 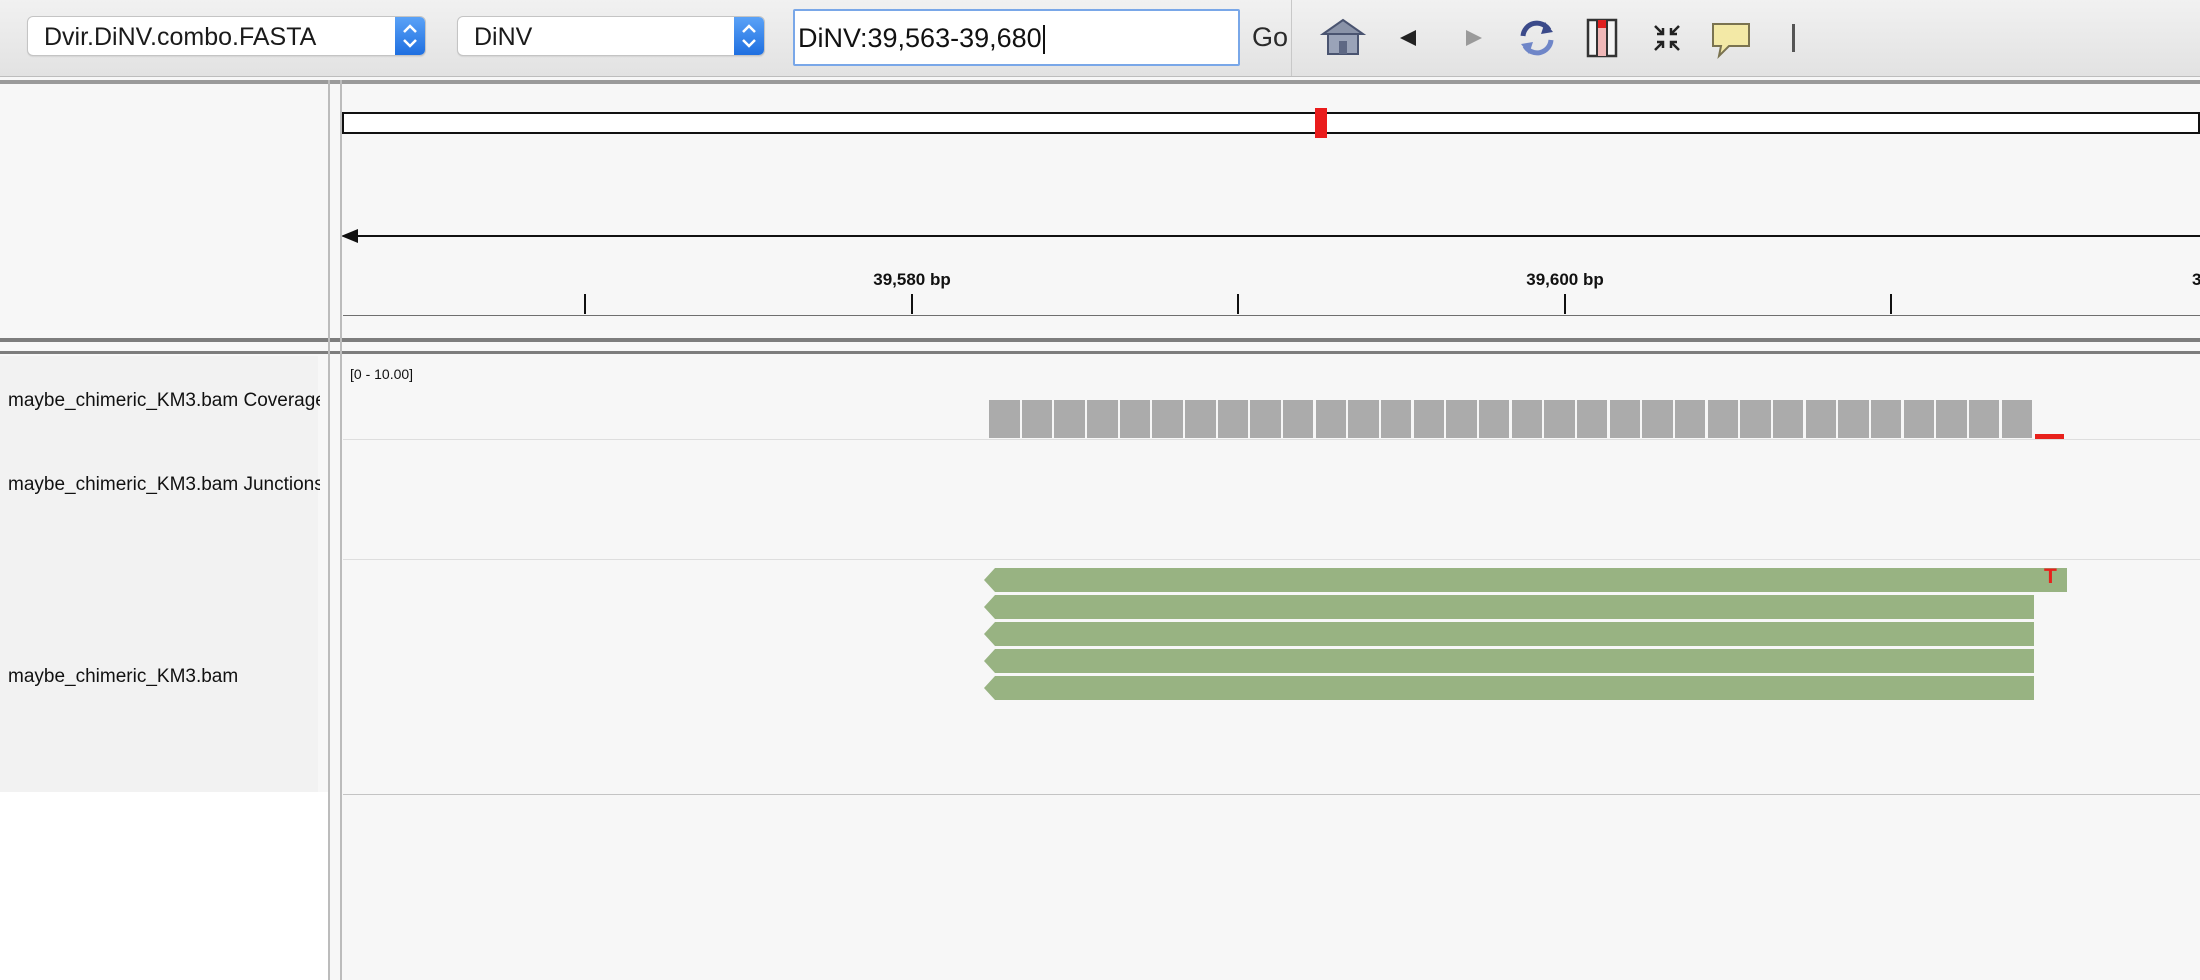 I want to click on chromosome-dropdown-value: DiNV, so click(x=503, y=37).